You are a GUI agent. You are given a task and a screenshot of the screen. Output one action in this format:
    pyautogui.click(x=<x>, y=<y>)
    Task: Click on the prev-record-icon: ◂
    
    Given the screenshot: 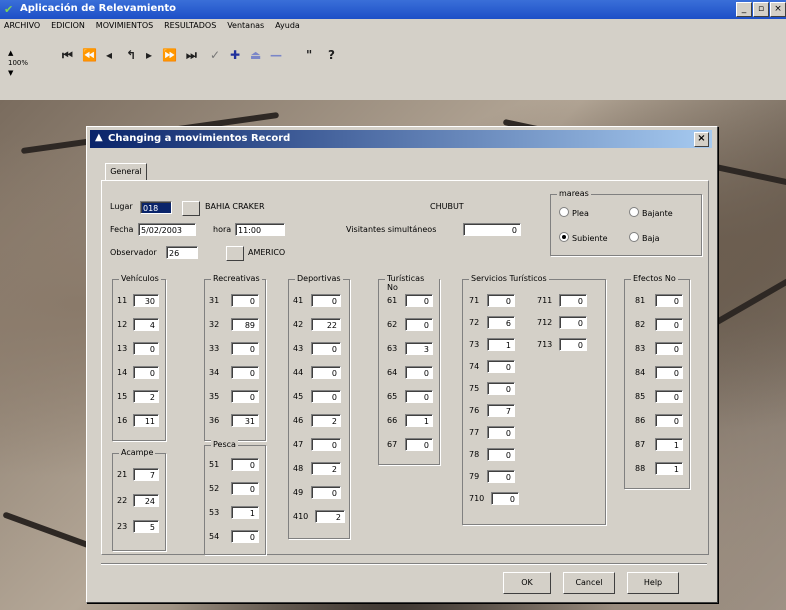 What is the action you would take?
    pyautogui.click(x=109, y=55)
    